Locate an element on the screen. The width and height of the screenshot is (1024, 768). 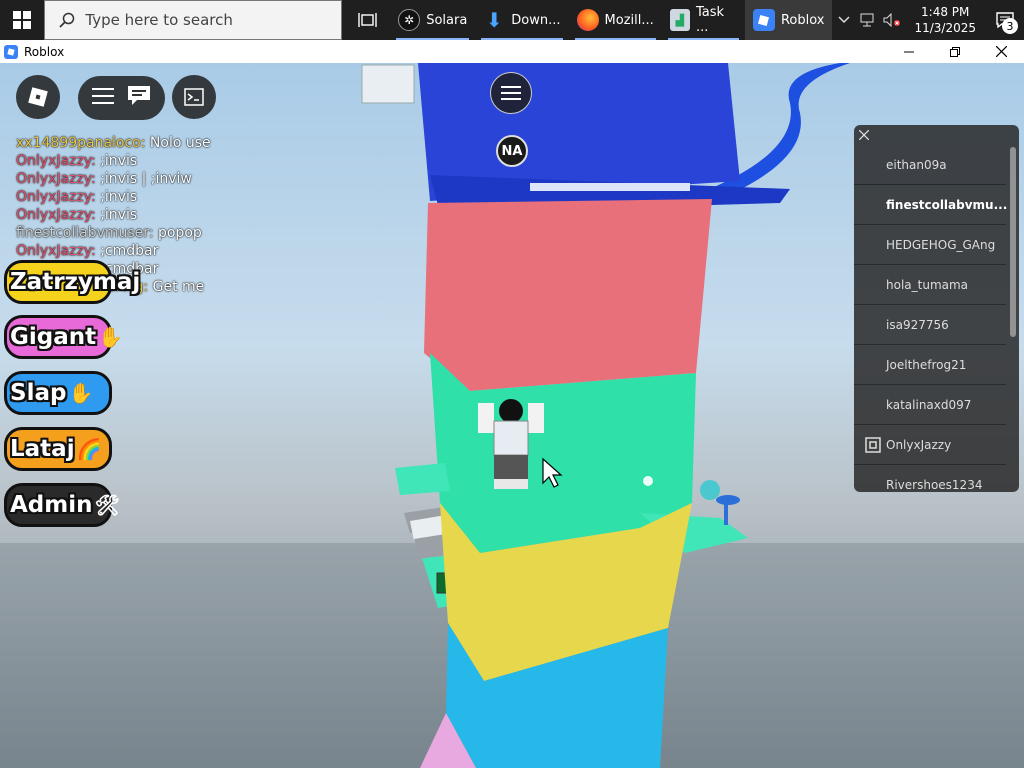
player-name: katalinaxd097 is located at coordinates (929, 404).